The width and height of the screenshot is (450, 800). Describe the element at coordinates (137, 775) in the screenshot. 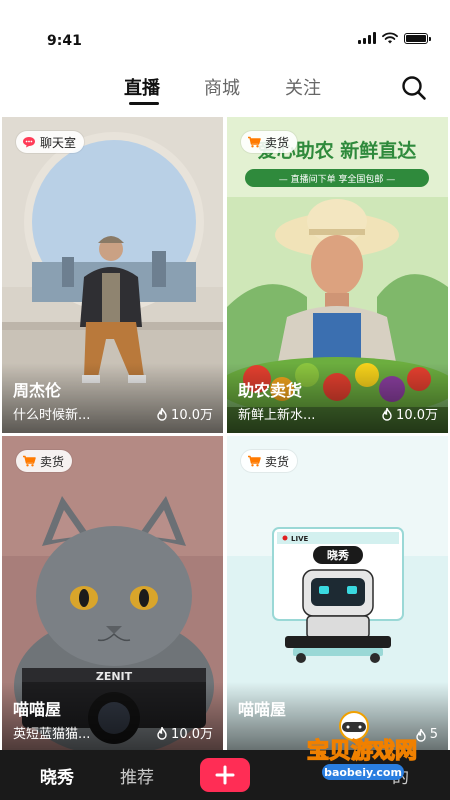

I see `nav-item-recommend: 推荐` at that location.